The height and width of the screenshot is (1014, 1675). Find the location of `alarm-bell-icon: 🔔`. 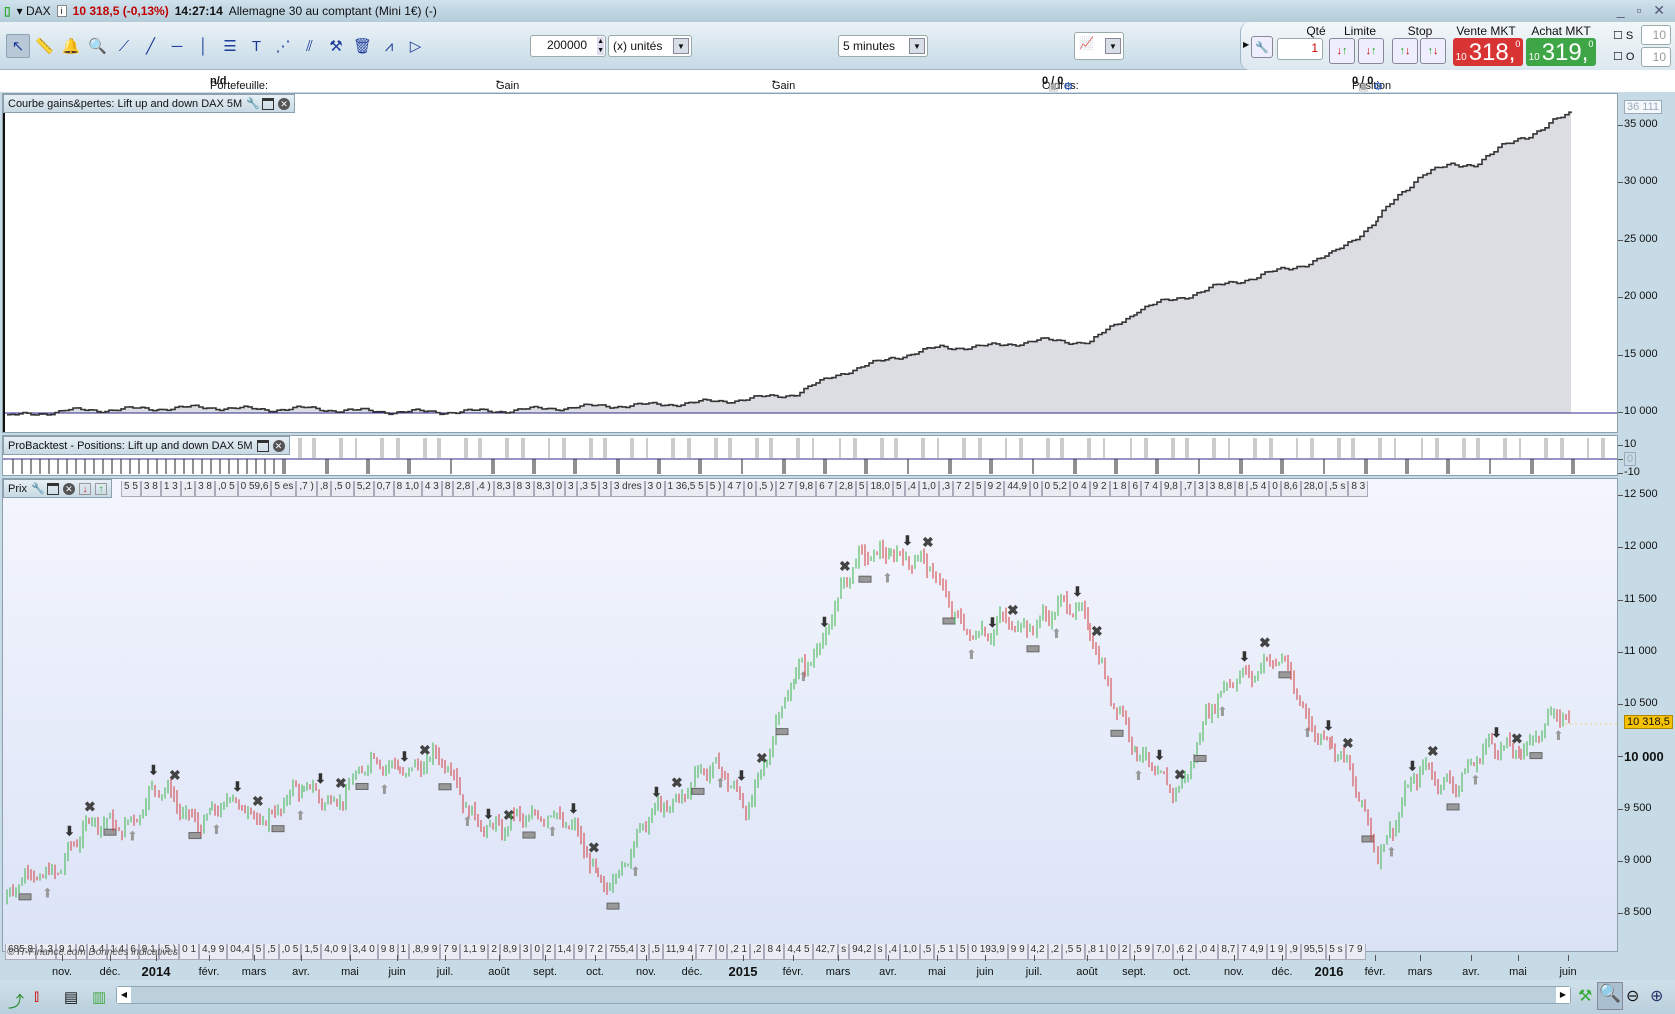

alarm-bell-icon: 🔔 is located at coordinates (71, 46).